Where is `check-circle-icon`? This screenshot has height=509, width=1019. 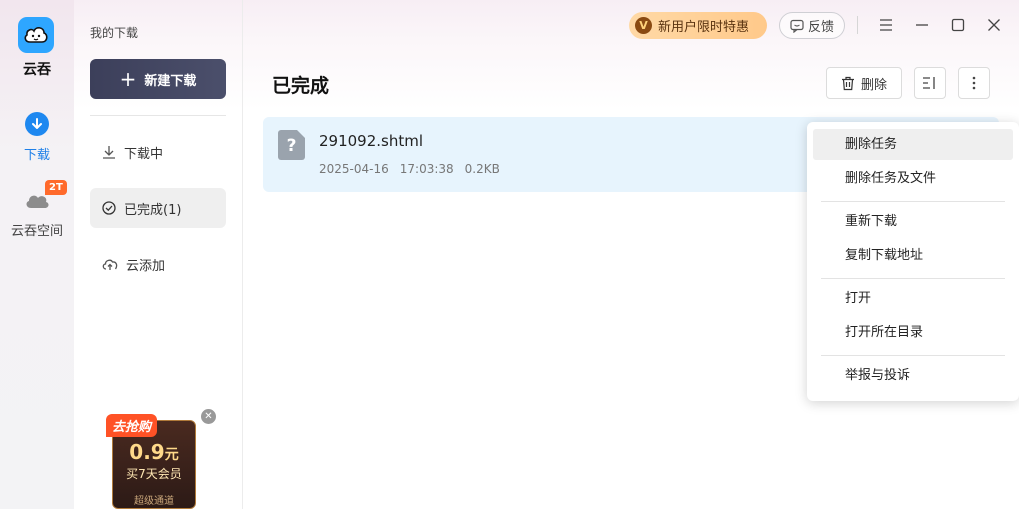
check-circle-icon is located at coordinates (109, 208).